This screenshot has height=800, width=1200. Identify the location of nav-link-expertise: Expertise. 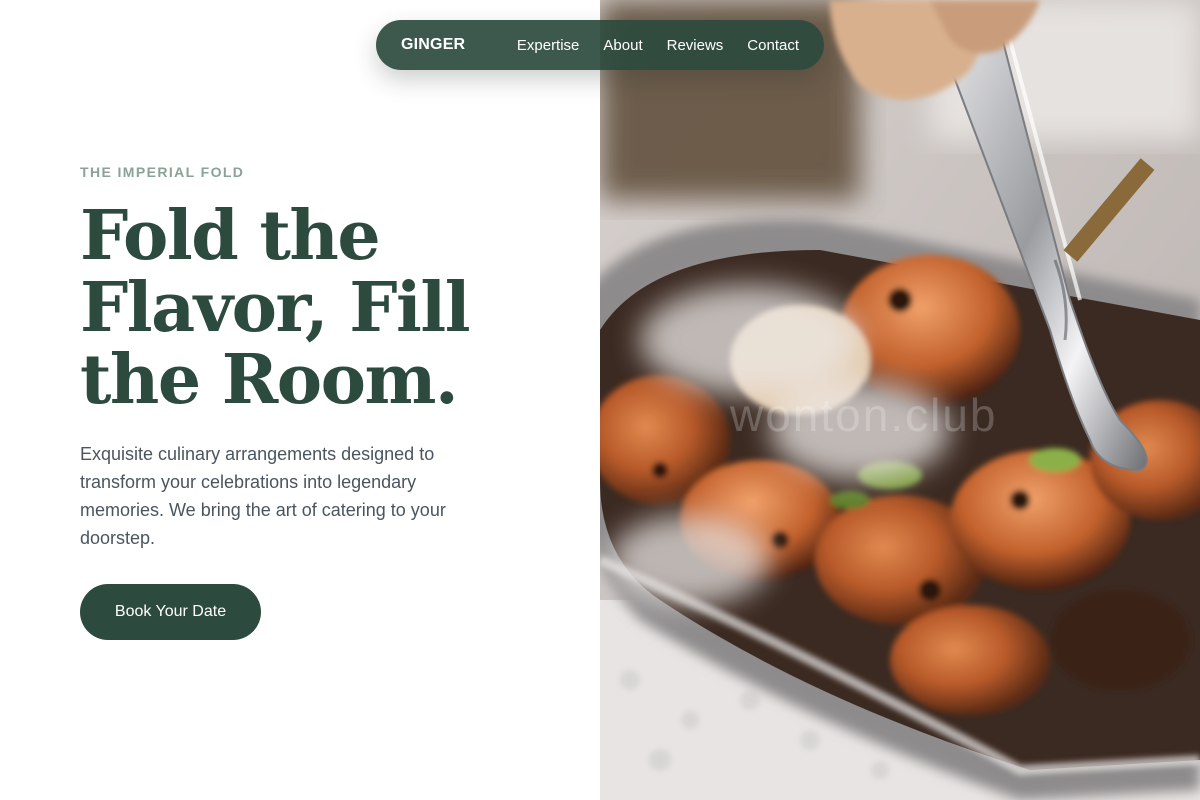
(548, 45).